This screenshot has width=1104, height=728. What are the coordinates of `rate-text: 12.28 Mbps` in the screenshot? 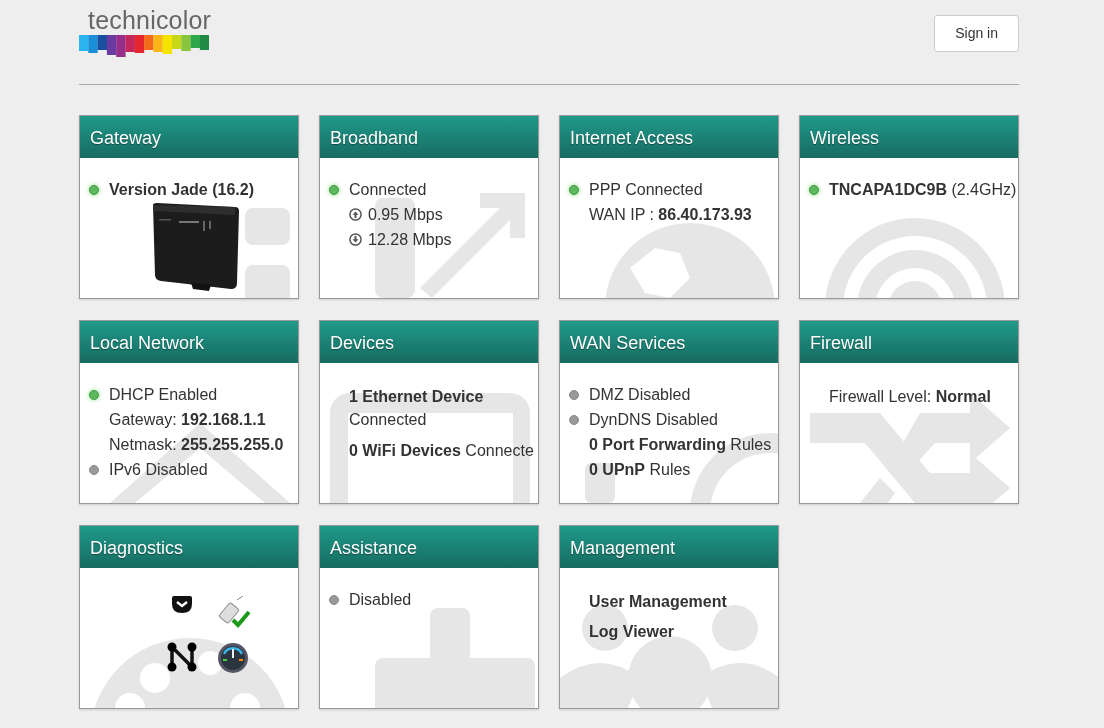 It's located at (410, 240).